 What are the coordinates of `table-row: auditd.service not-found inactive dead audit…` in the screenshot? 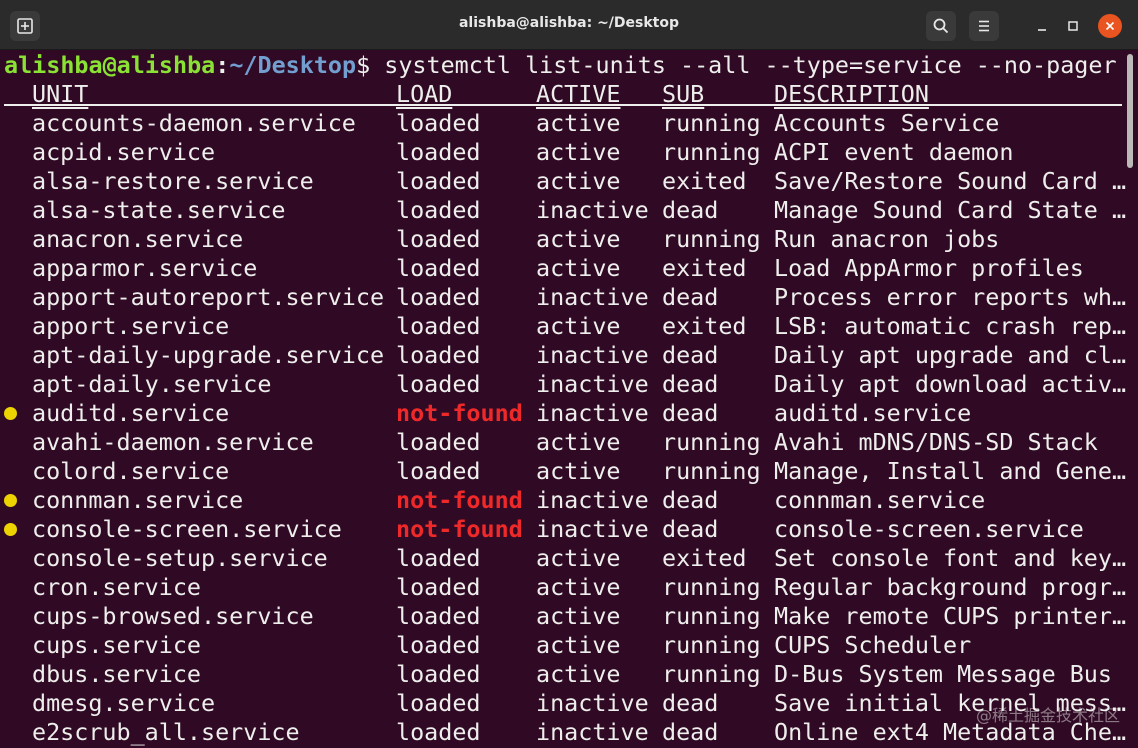 It's located at (564, 413).